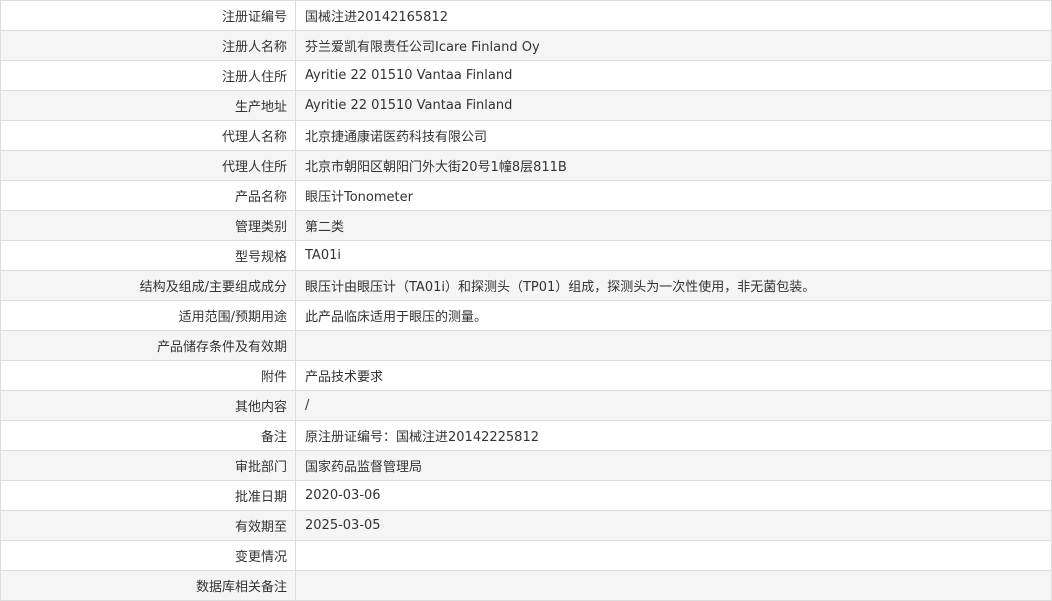 This screenshot has width=1052, height=601. Describe the element at coordinates (148, 495) in the screenshot. I see `row-label: 批准日期` at that location.